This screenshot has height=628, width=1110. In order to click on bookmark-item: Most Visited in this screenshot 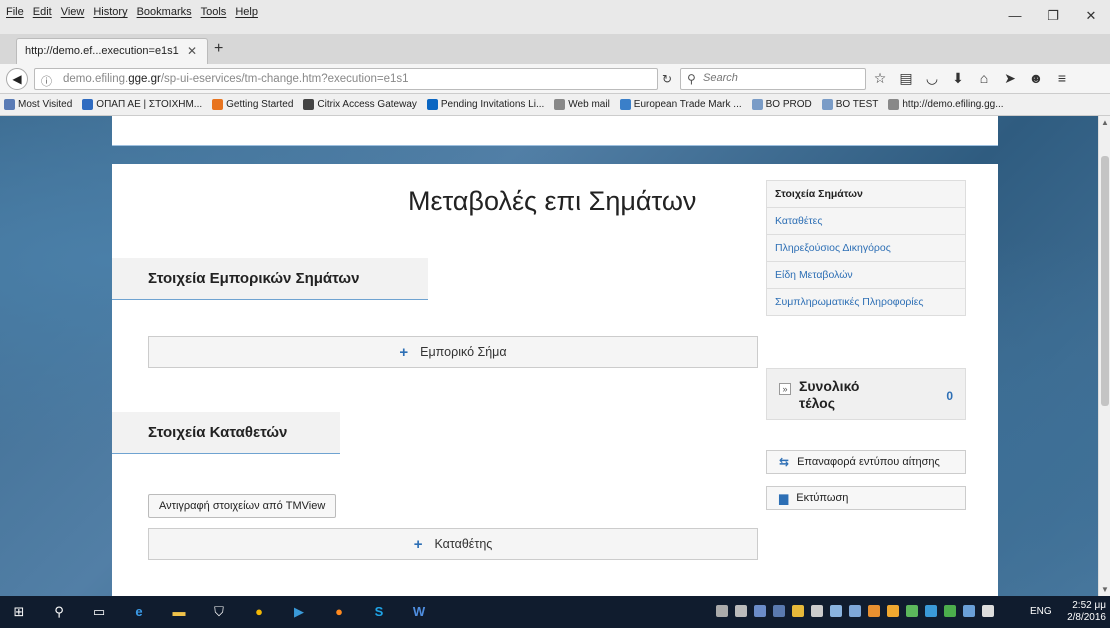, I will do `click(38, 104)`.